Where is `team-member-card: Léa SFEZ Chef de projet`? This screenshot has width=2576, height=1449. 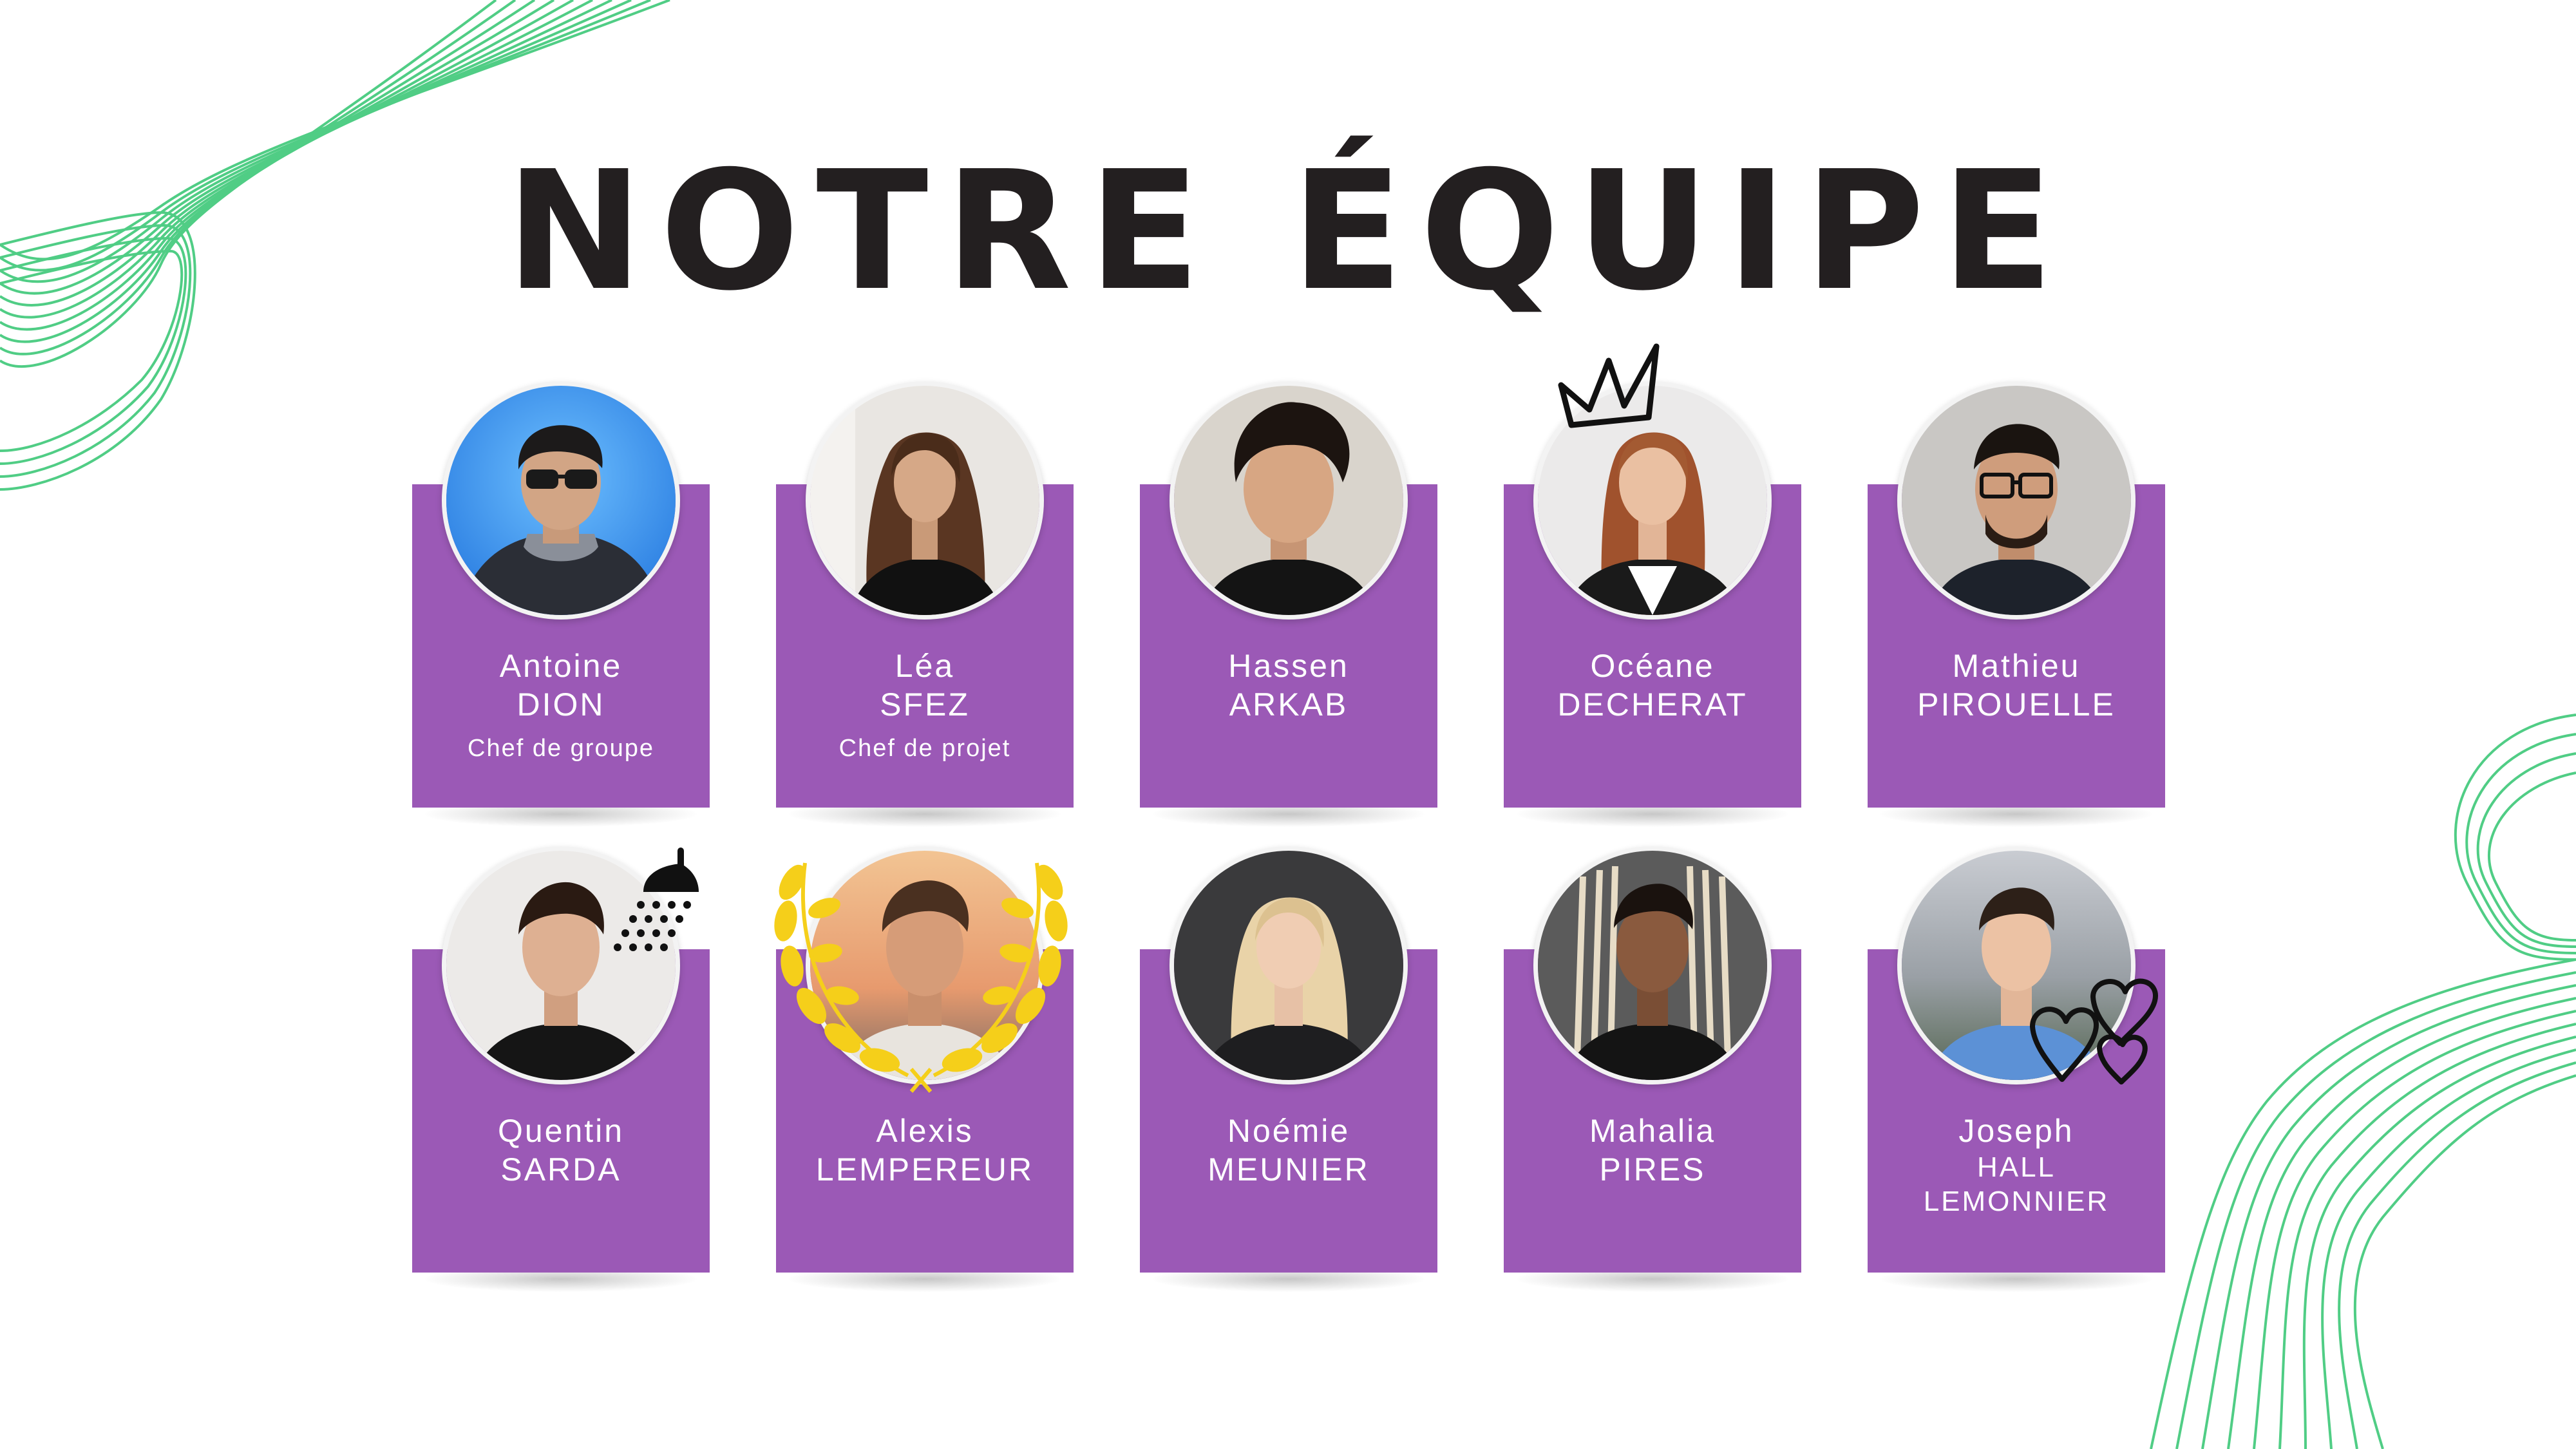
team-member-card: Léa SFEZ Chef de projet is located at coordinates (925, 604).